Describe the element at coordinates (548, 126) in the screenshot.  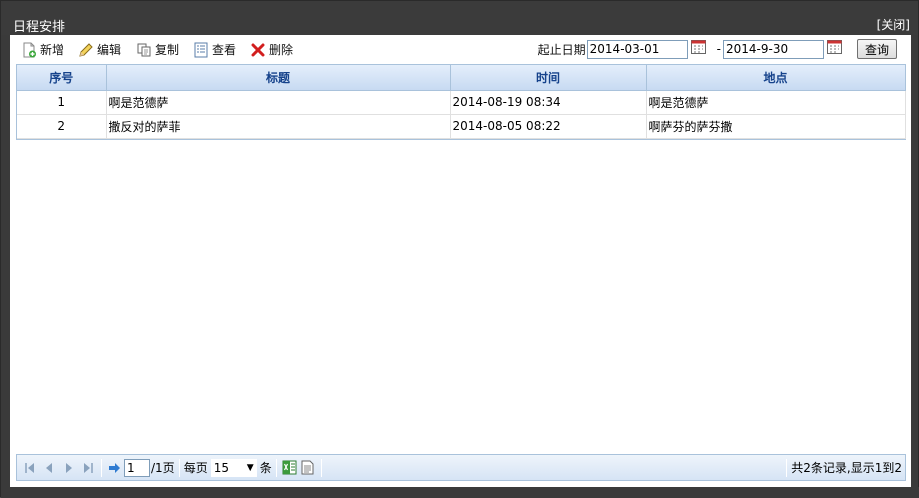
I see `cell-time: 2014-08-05 08:22` at that location.